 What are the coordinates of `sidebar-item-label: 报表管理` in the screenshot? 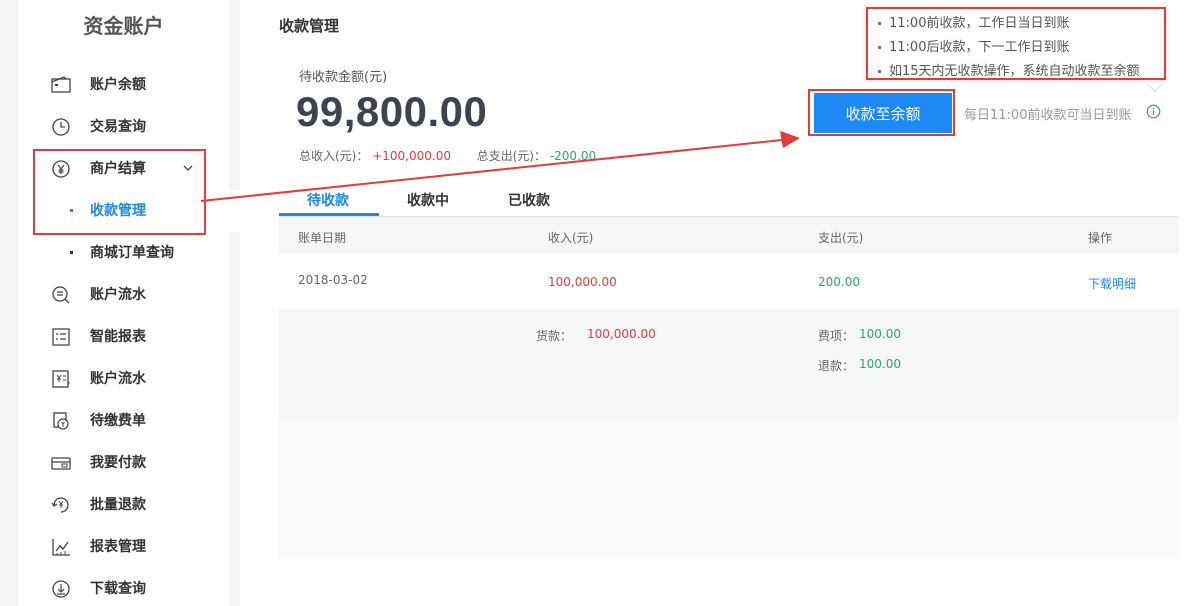 It's located at (118, 547).